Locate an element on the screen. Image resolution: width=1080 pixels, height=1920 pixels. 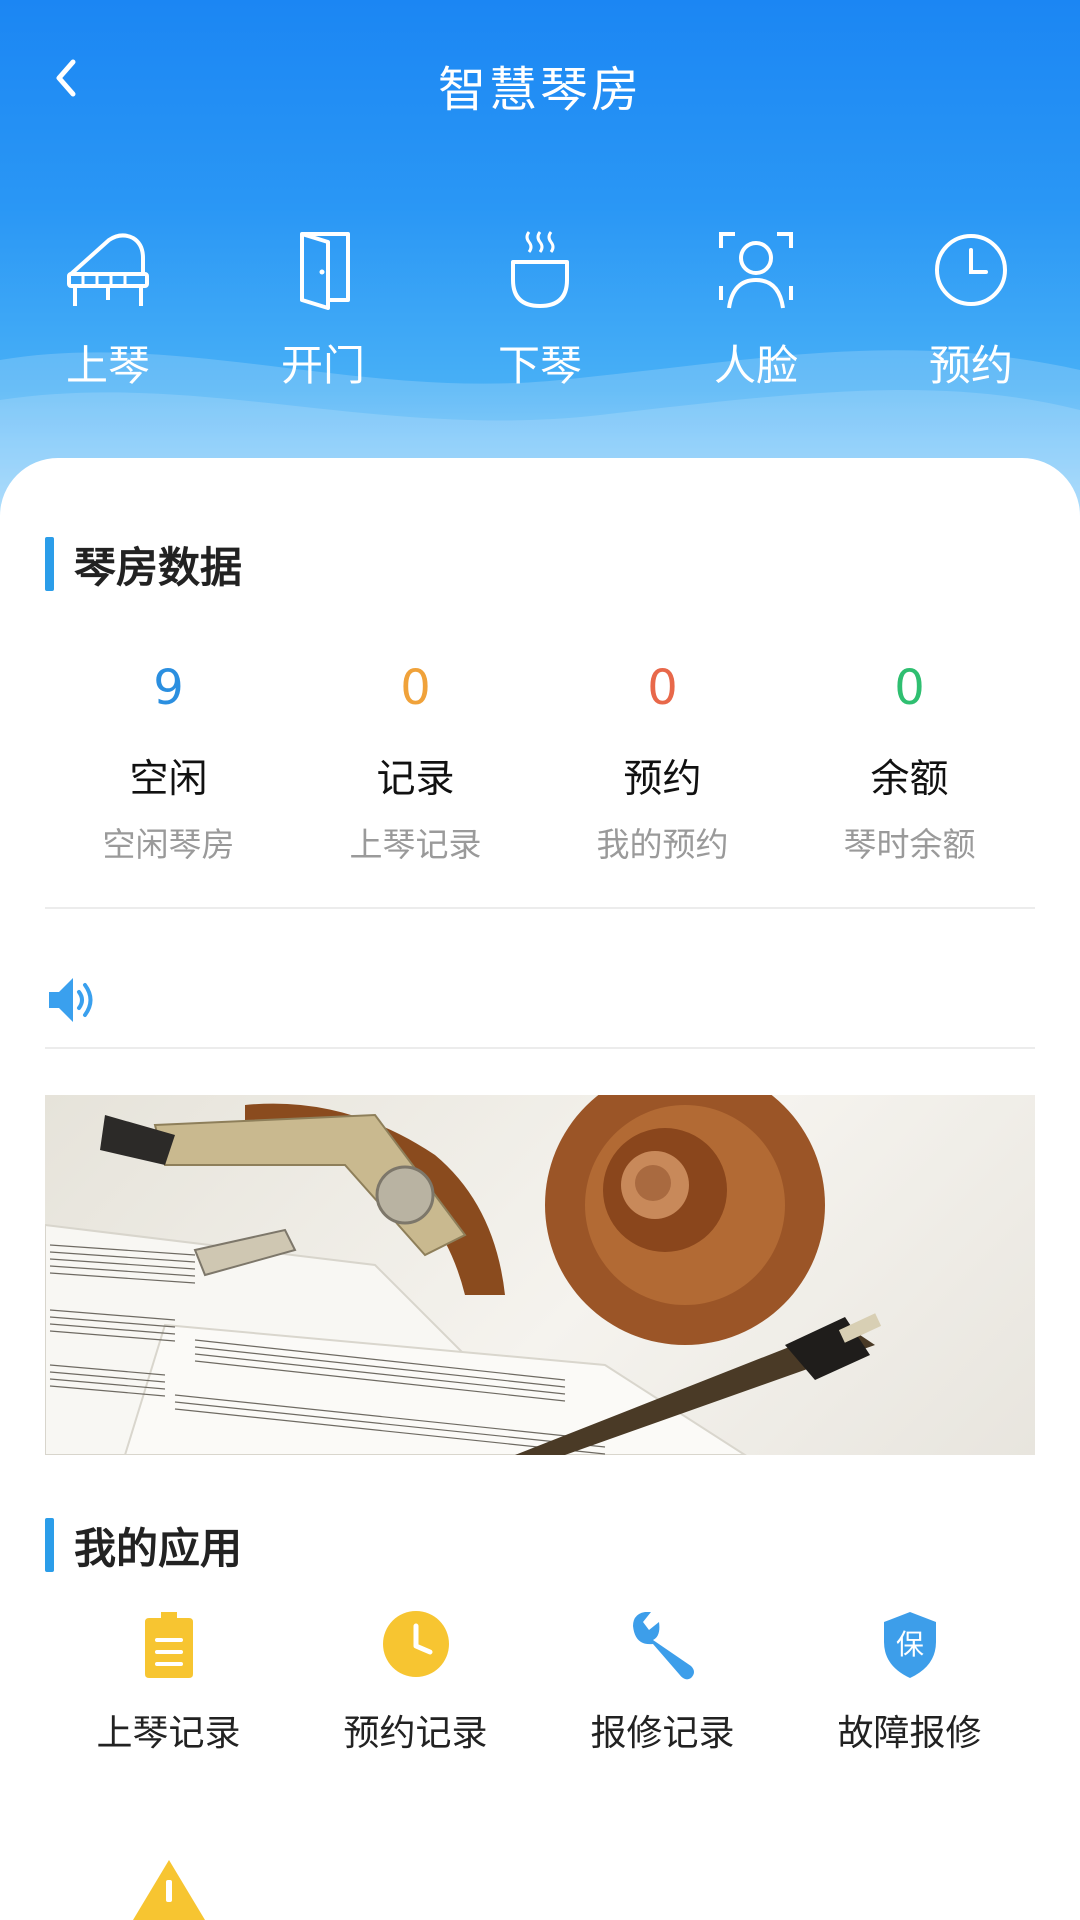
section-title: 我的应用 is located at coordinates (158, 1548).